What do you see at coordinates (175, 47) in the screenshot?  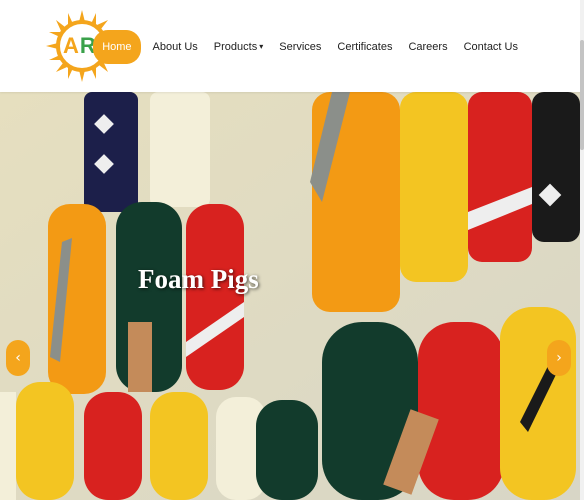 I see `nav-about-us: About Us` at bounding box center [175, 47].